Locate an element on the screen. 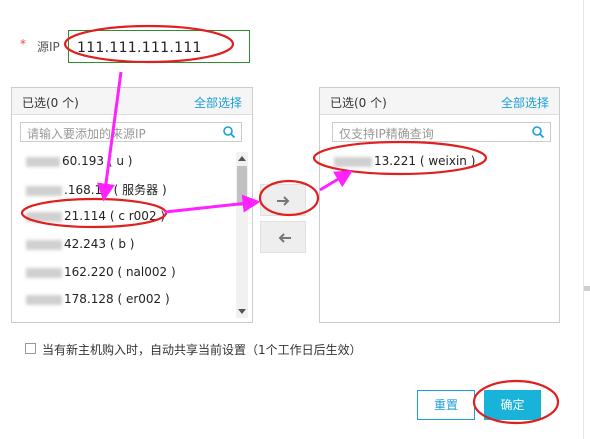 This screenshot has height=439, width=590. list-item: 178.128 ( er002 ) is located at coordinates (98, 299).